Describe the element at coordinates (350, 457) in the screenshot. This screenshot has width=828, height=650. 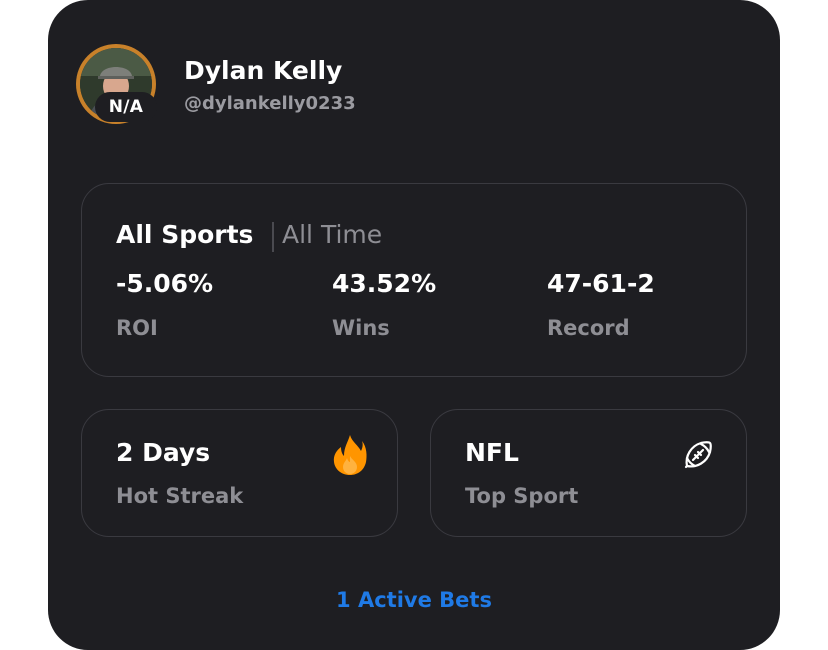
I see `fire-icon` at that location.